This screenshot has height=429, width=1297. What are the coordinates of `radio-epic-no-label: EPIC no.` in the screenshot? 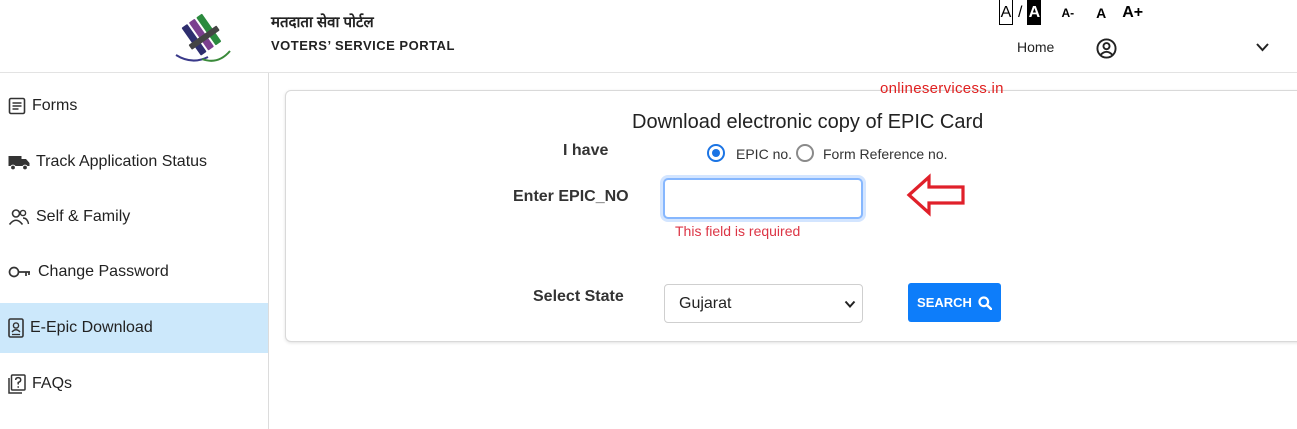 It's located at (764, 154).